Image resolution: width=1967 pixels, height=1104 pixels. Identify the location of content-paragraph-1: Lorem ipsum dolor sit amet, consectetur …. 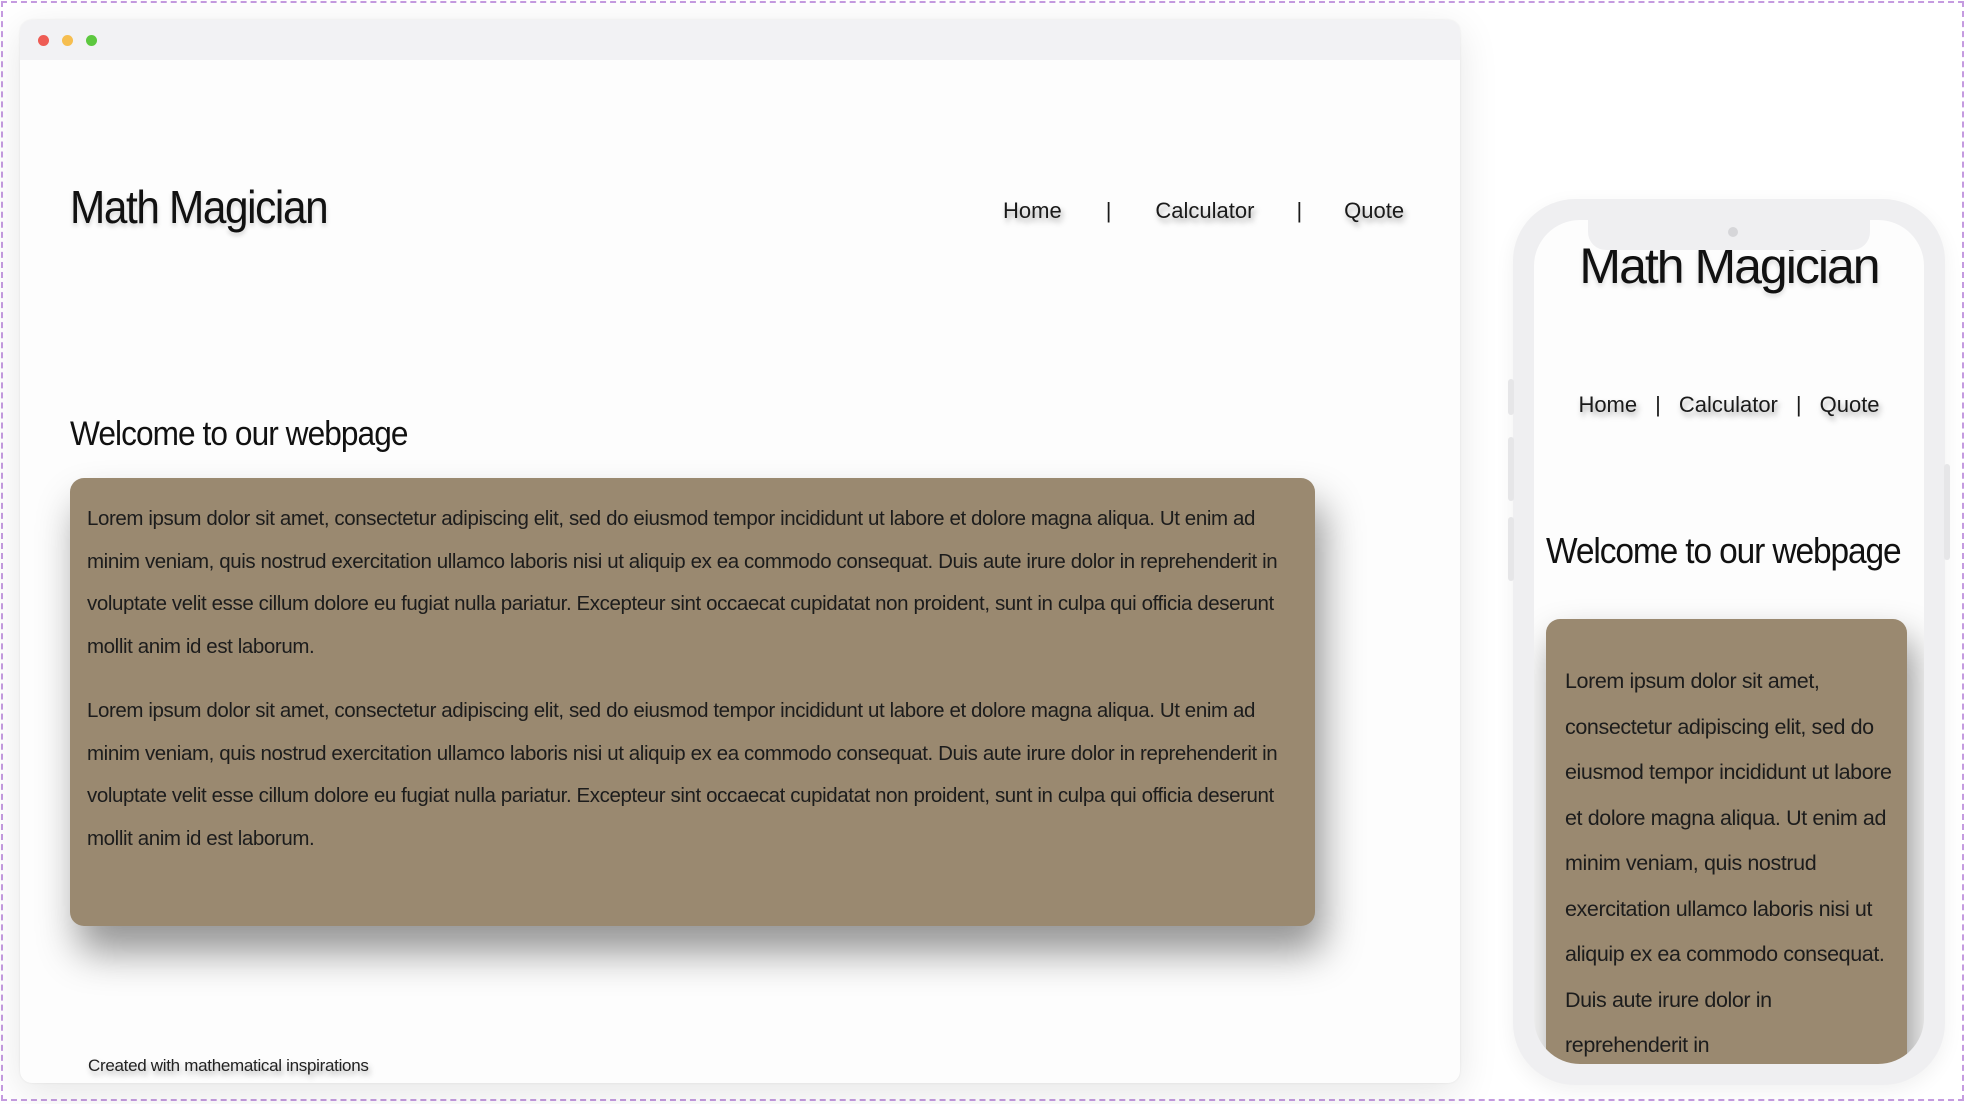
(682, 582).